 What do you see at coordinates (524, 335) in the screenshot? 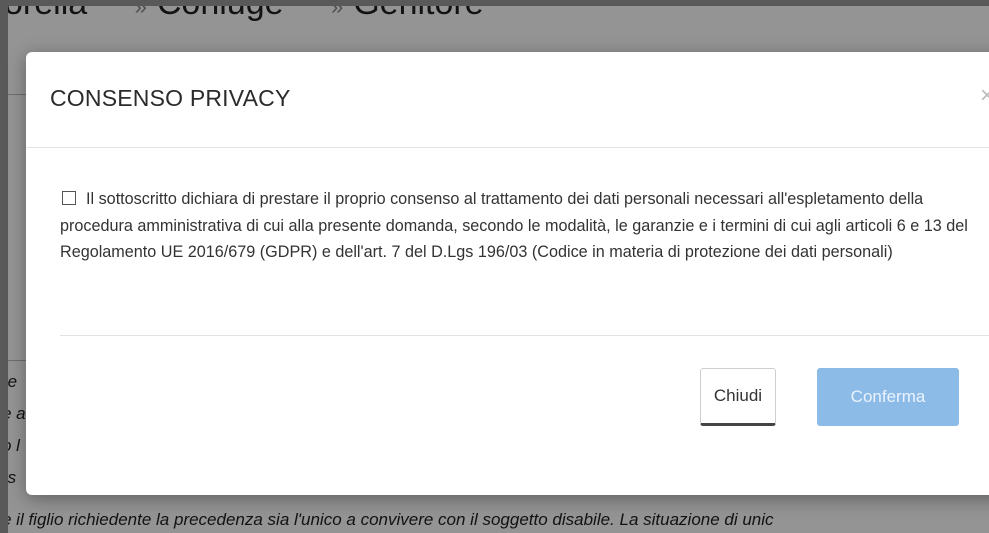
I see `modal-footer-divider` at bounding box center [524, 335].